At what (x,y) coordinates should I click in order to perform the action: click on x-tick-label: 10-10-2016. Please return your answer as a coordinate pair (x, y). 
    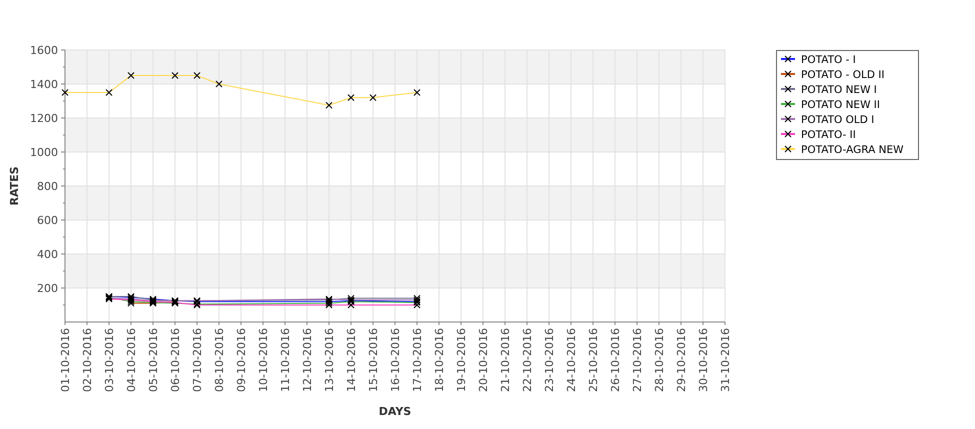
    Looking at the image, I should click on (263, 360).